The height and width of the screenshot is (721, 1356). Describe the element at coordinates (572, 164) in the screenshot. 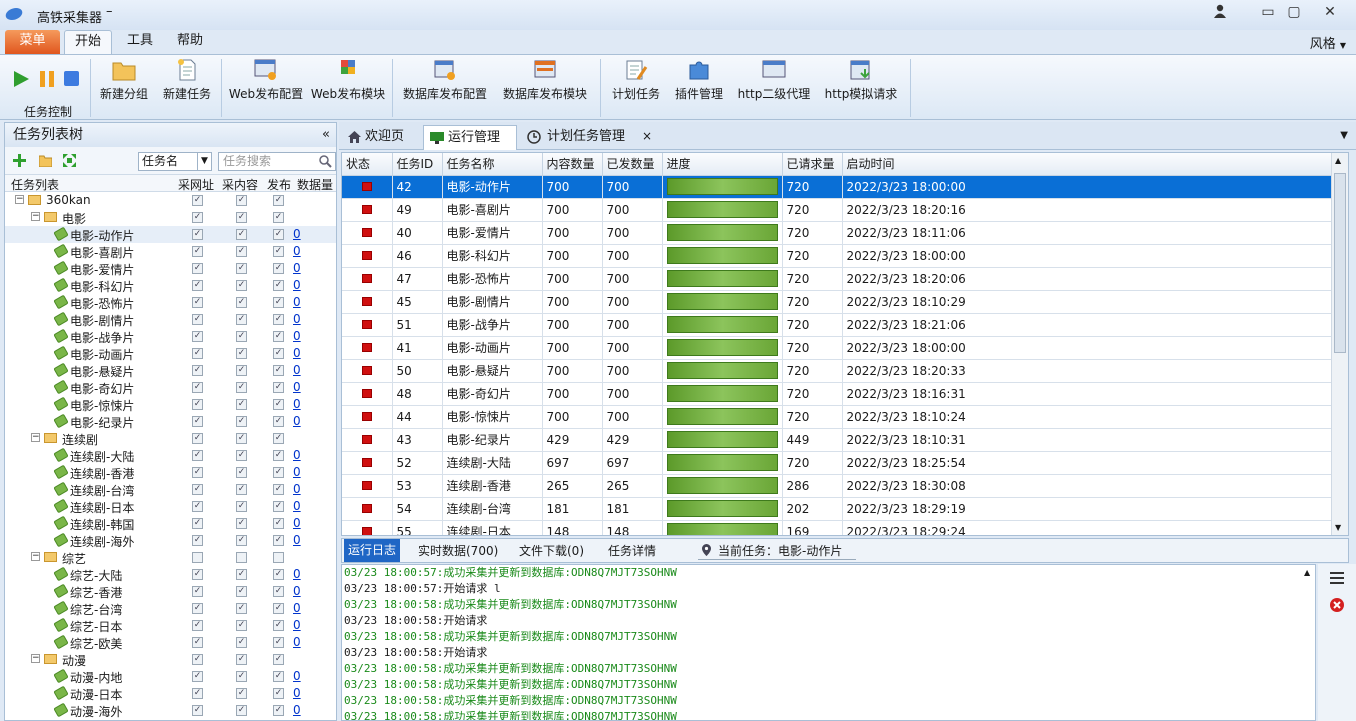

I see `grid-column-header: 内容数量` at that location.